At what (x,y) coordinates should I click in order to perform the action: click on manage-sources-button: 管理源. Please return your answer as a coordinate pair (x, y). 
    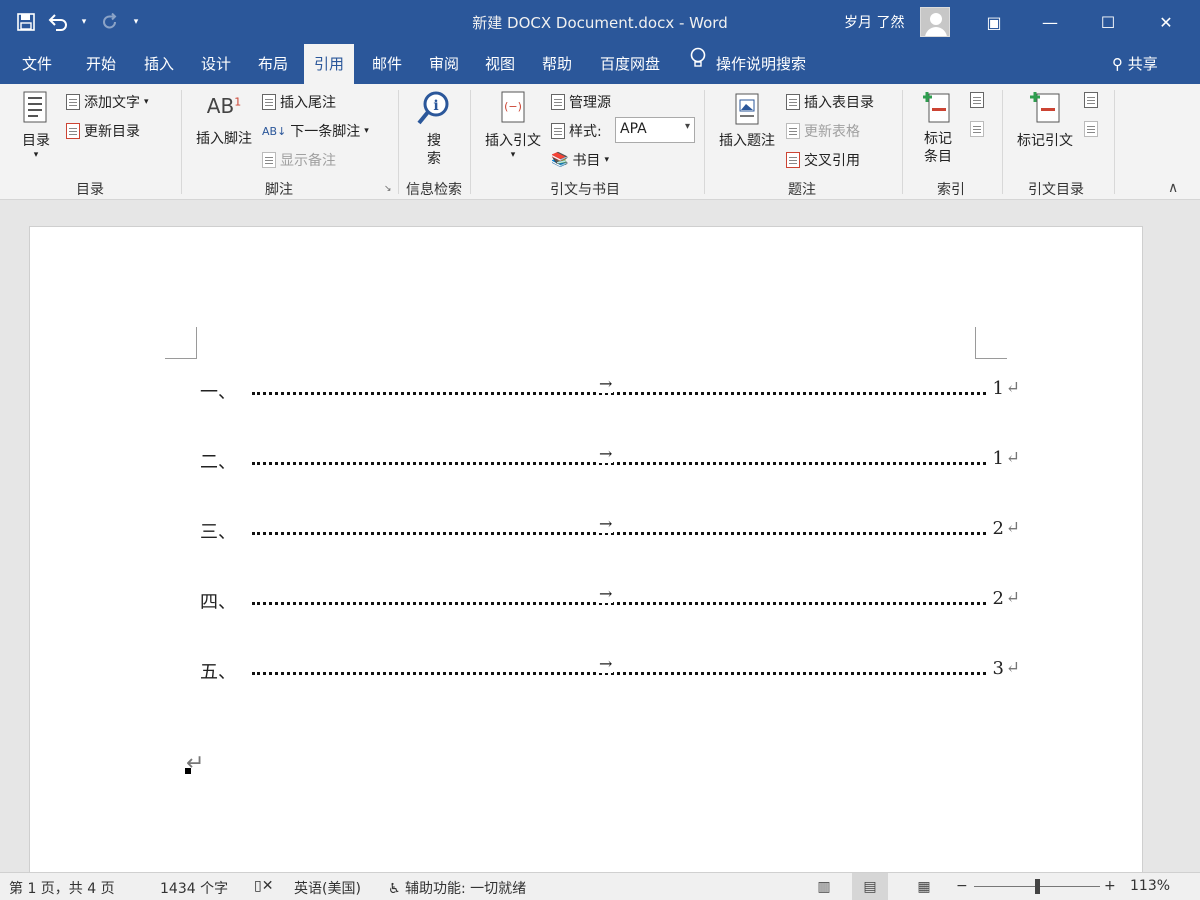
    Looking at the image, I should click on (581, 102).